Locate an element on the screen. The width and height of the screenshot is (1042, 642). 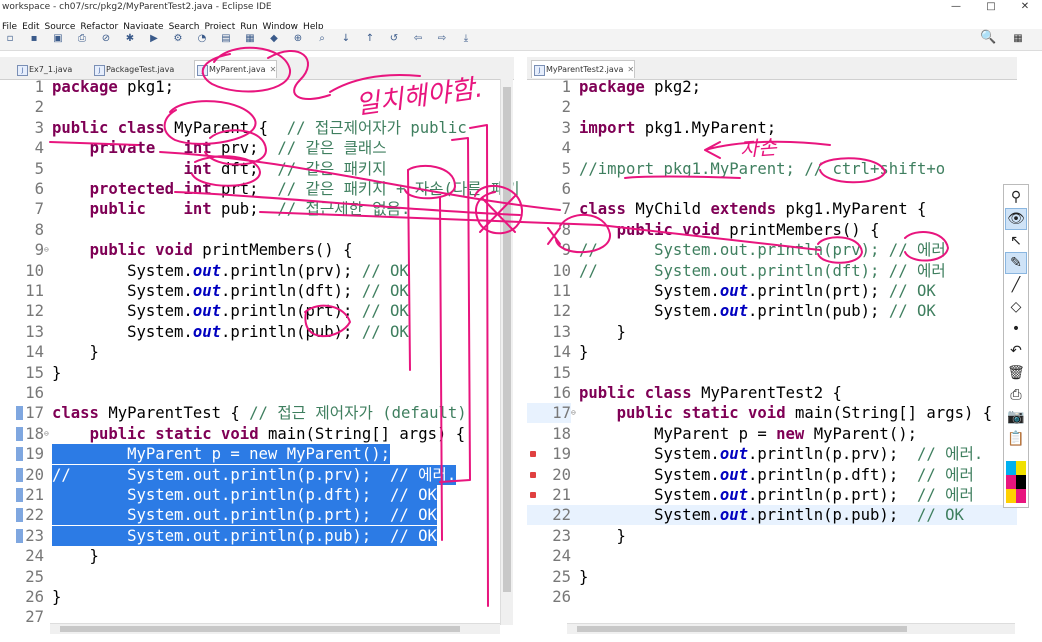
code-line: 19 MyParent p = new MyParent(); is located at coordinates (257, 454).